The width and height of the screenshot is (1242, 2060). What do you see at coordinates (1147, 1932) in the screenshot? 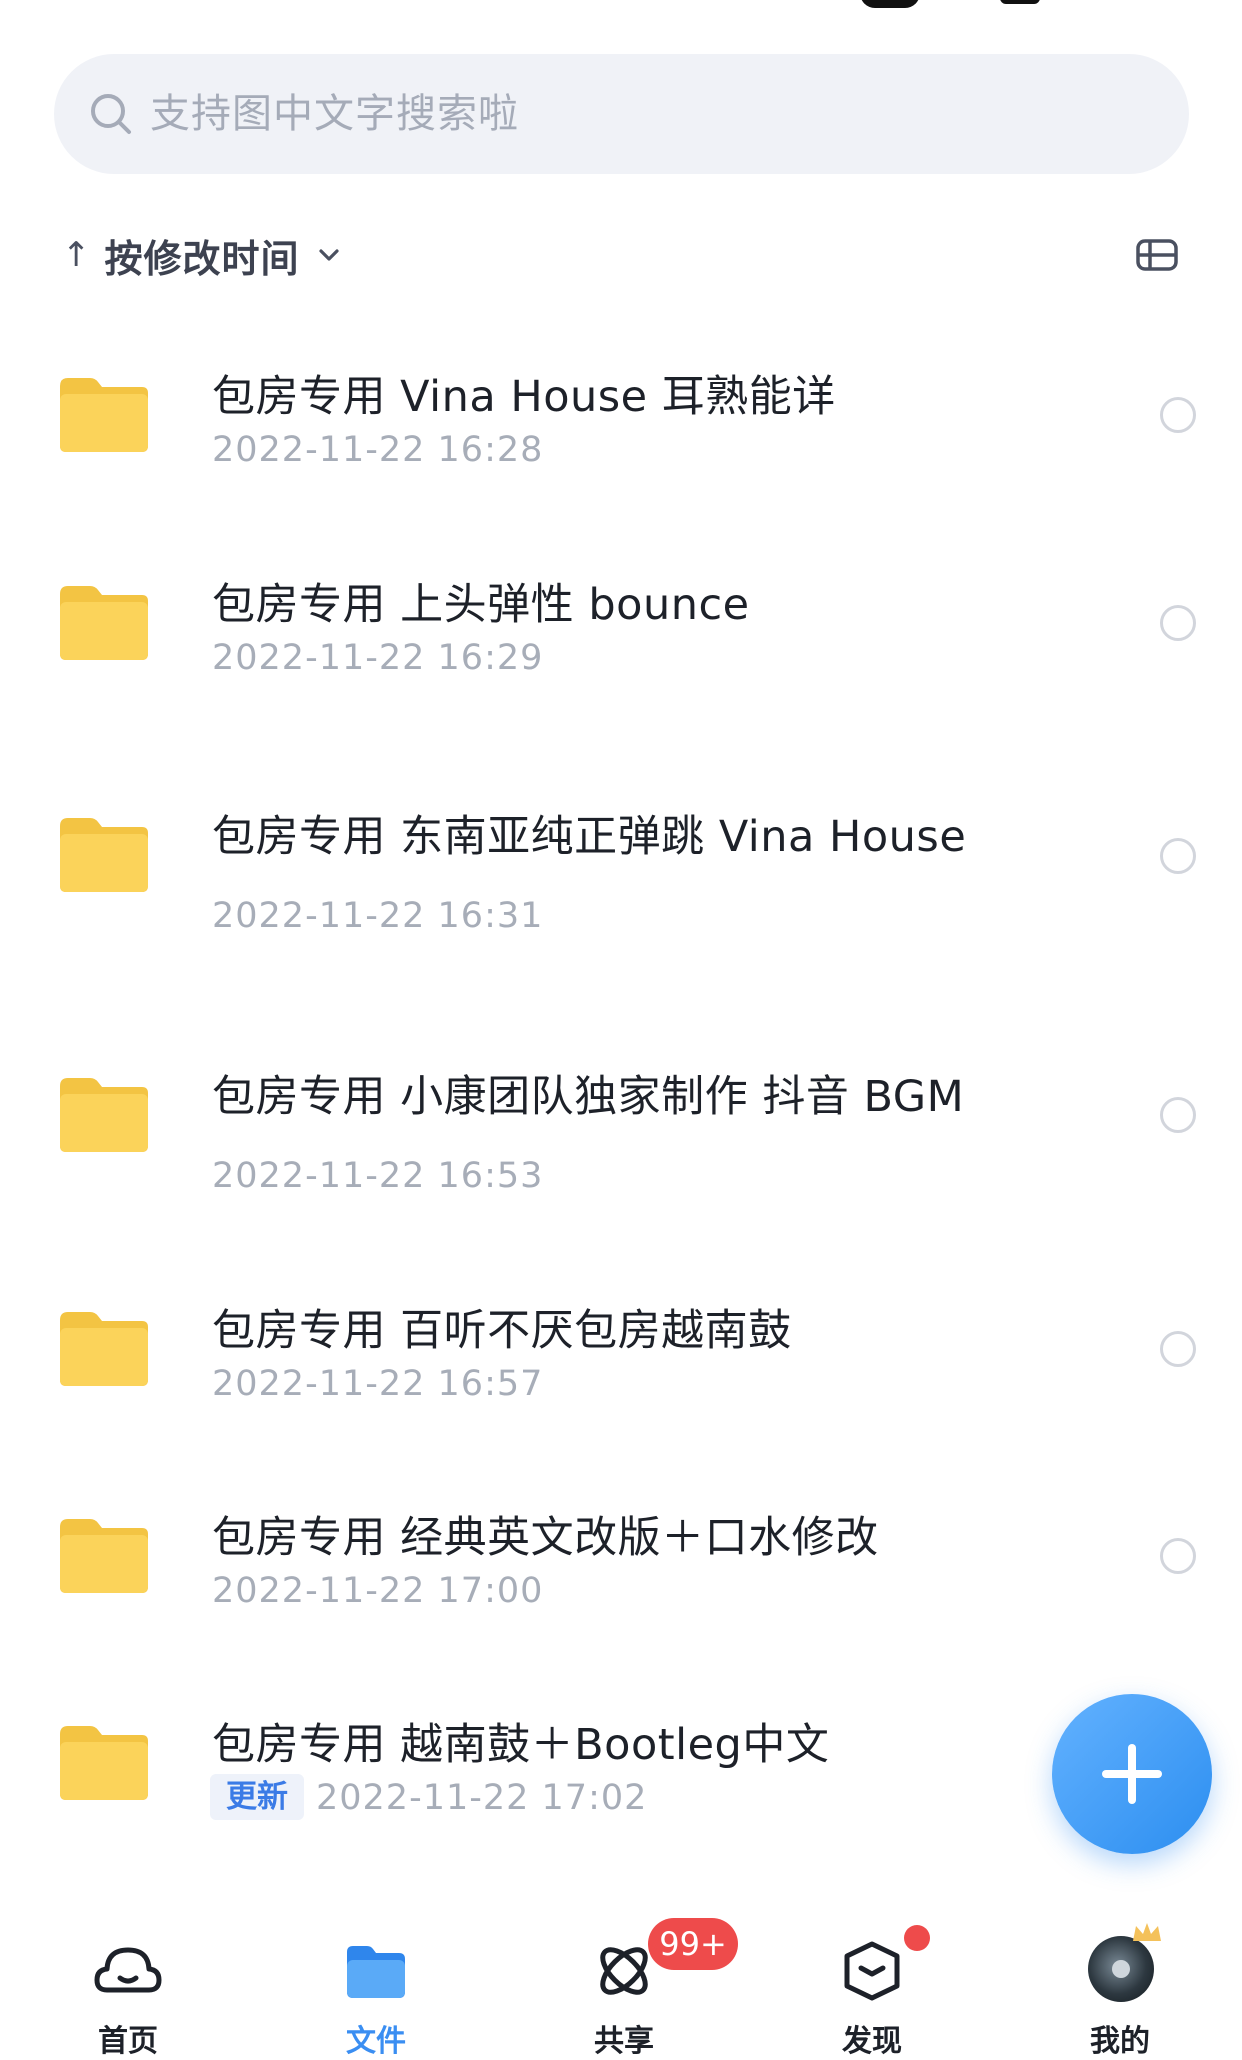
I see `crown-icon` at bounding box center [1147, 1932].